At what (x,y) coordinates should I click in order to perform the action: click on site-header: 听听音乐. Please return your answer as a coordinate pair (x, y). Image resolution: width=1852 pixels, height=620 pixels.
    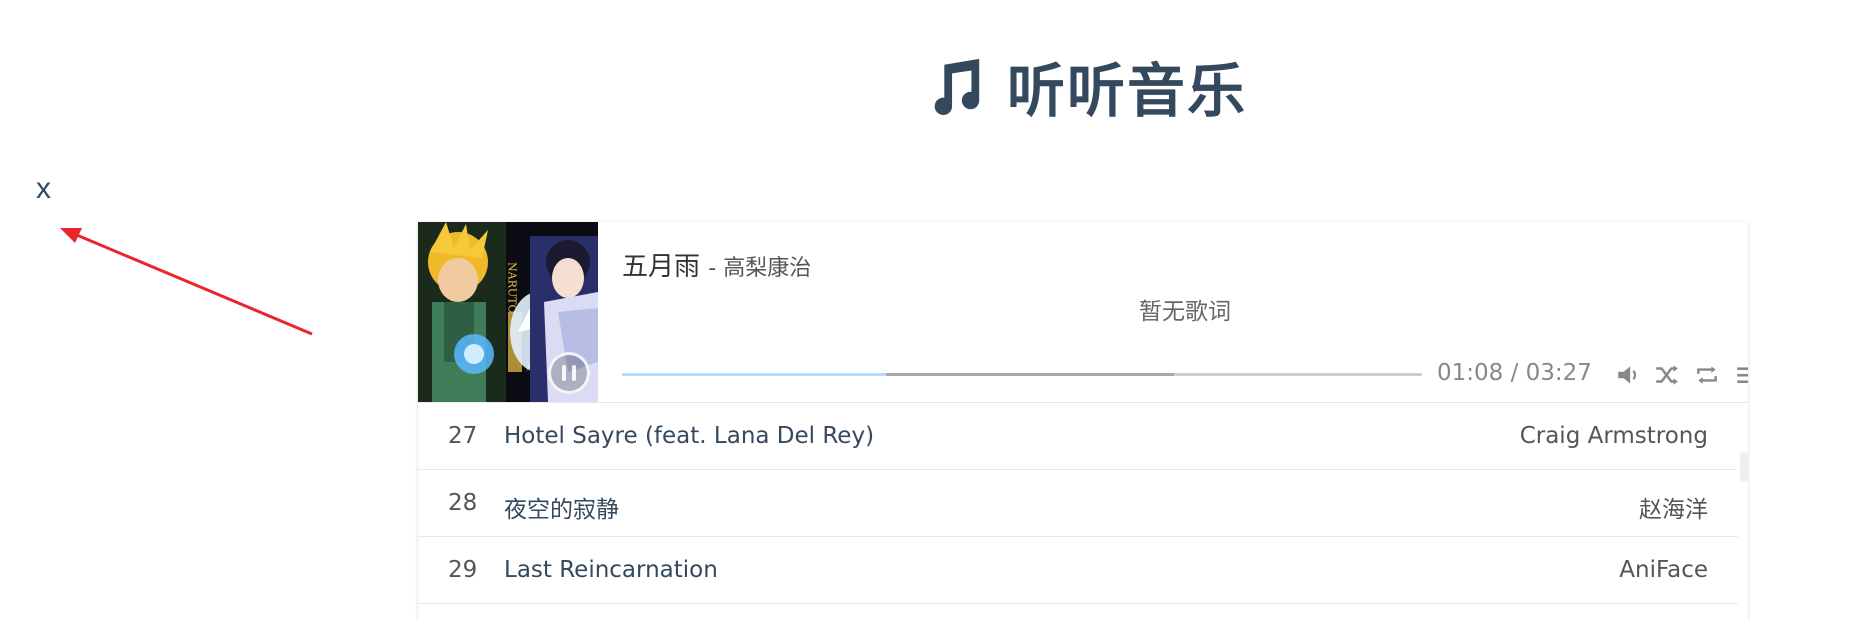
    Looking at the image, I should click on (926, 86).